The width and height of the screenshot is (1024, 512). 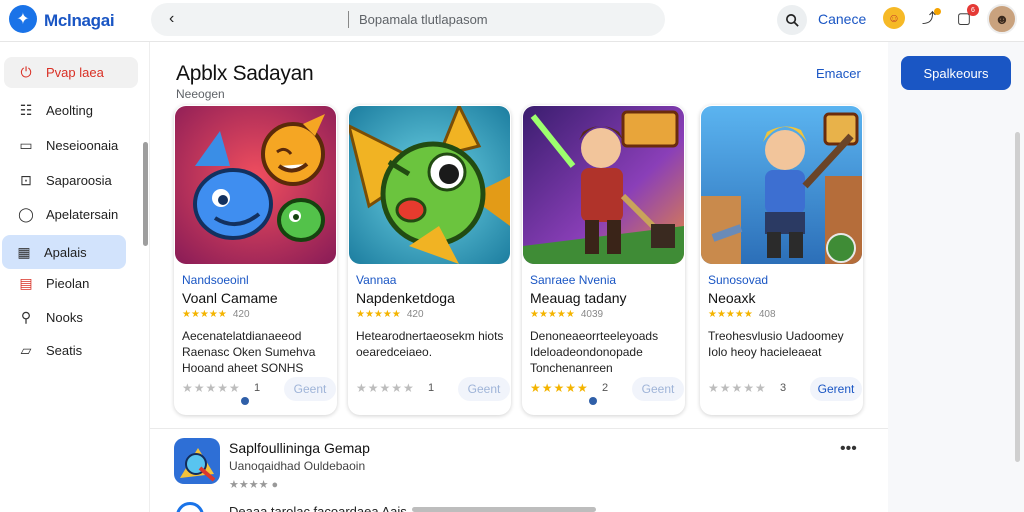 I want to click on app-brand: Mclnagai, so click(x=79, y=21).